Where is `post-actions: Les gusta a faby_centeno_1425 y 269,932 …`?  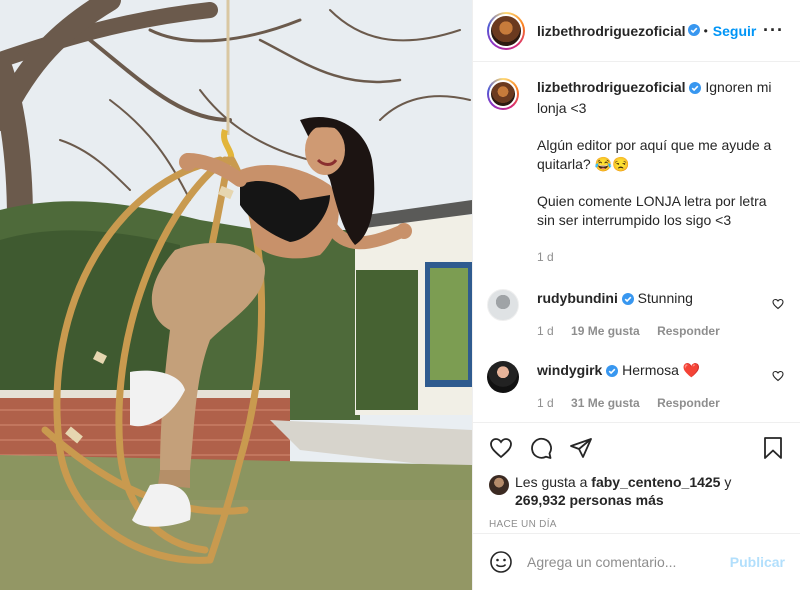 post-actions: Les gusta a faby_centeno_1425 y 269,932 … is located at coordinates (636, 476).